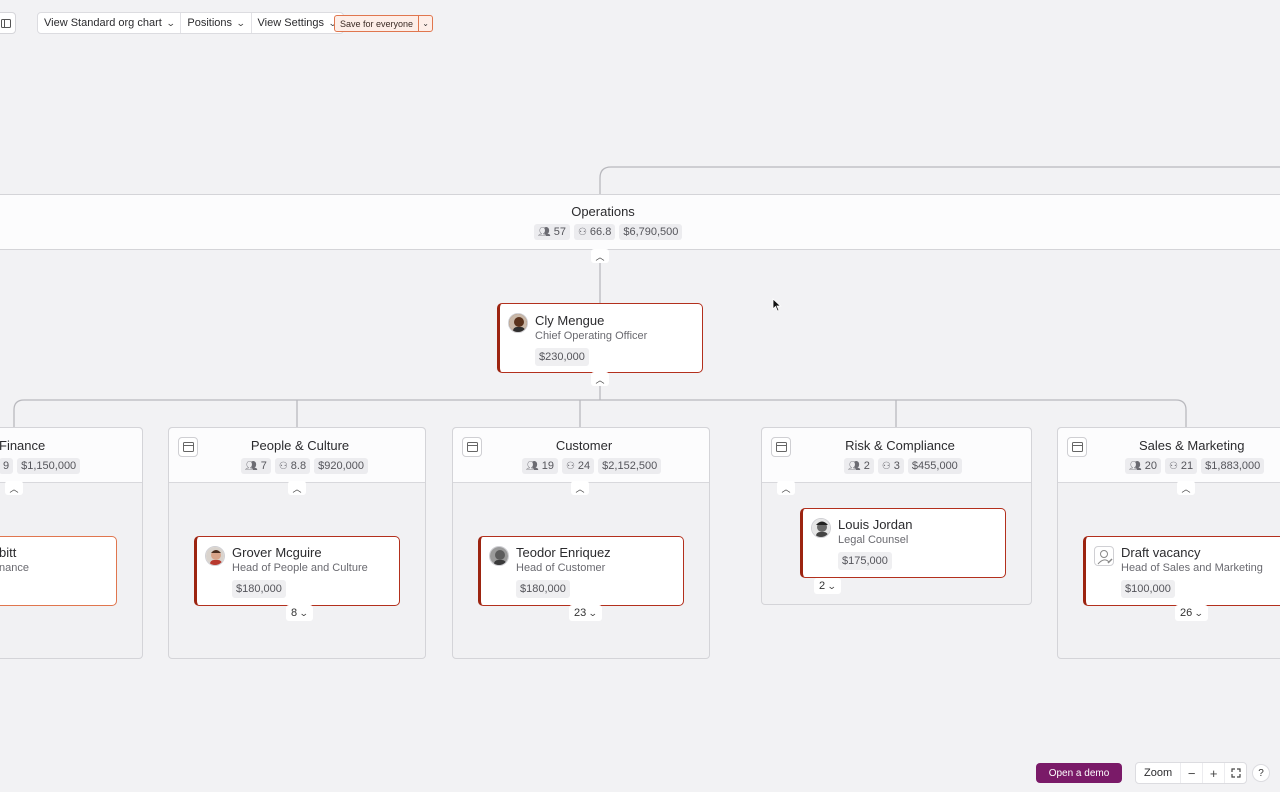  I want to click on budget-stat: $6,790,500, so click(651, 232).